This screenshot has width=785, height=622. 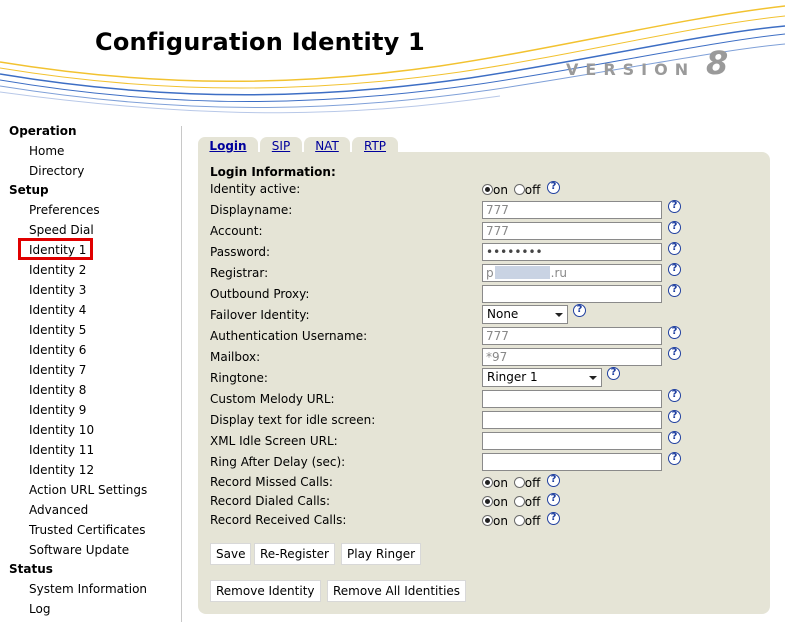 What do you see at coordinates (572, 273) in the screenshot?
I see `registrar-input: p .ru` at bounding box center [572, 273].